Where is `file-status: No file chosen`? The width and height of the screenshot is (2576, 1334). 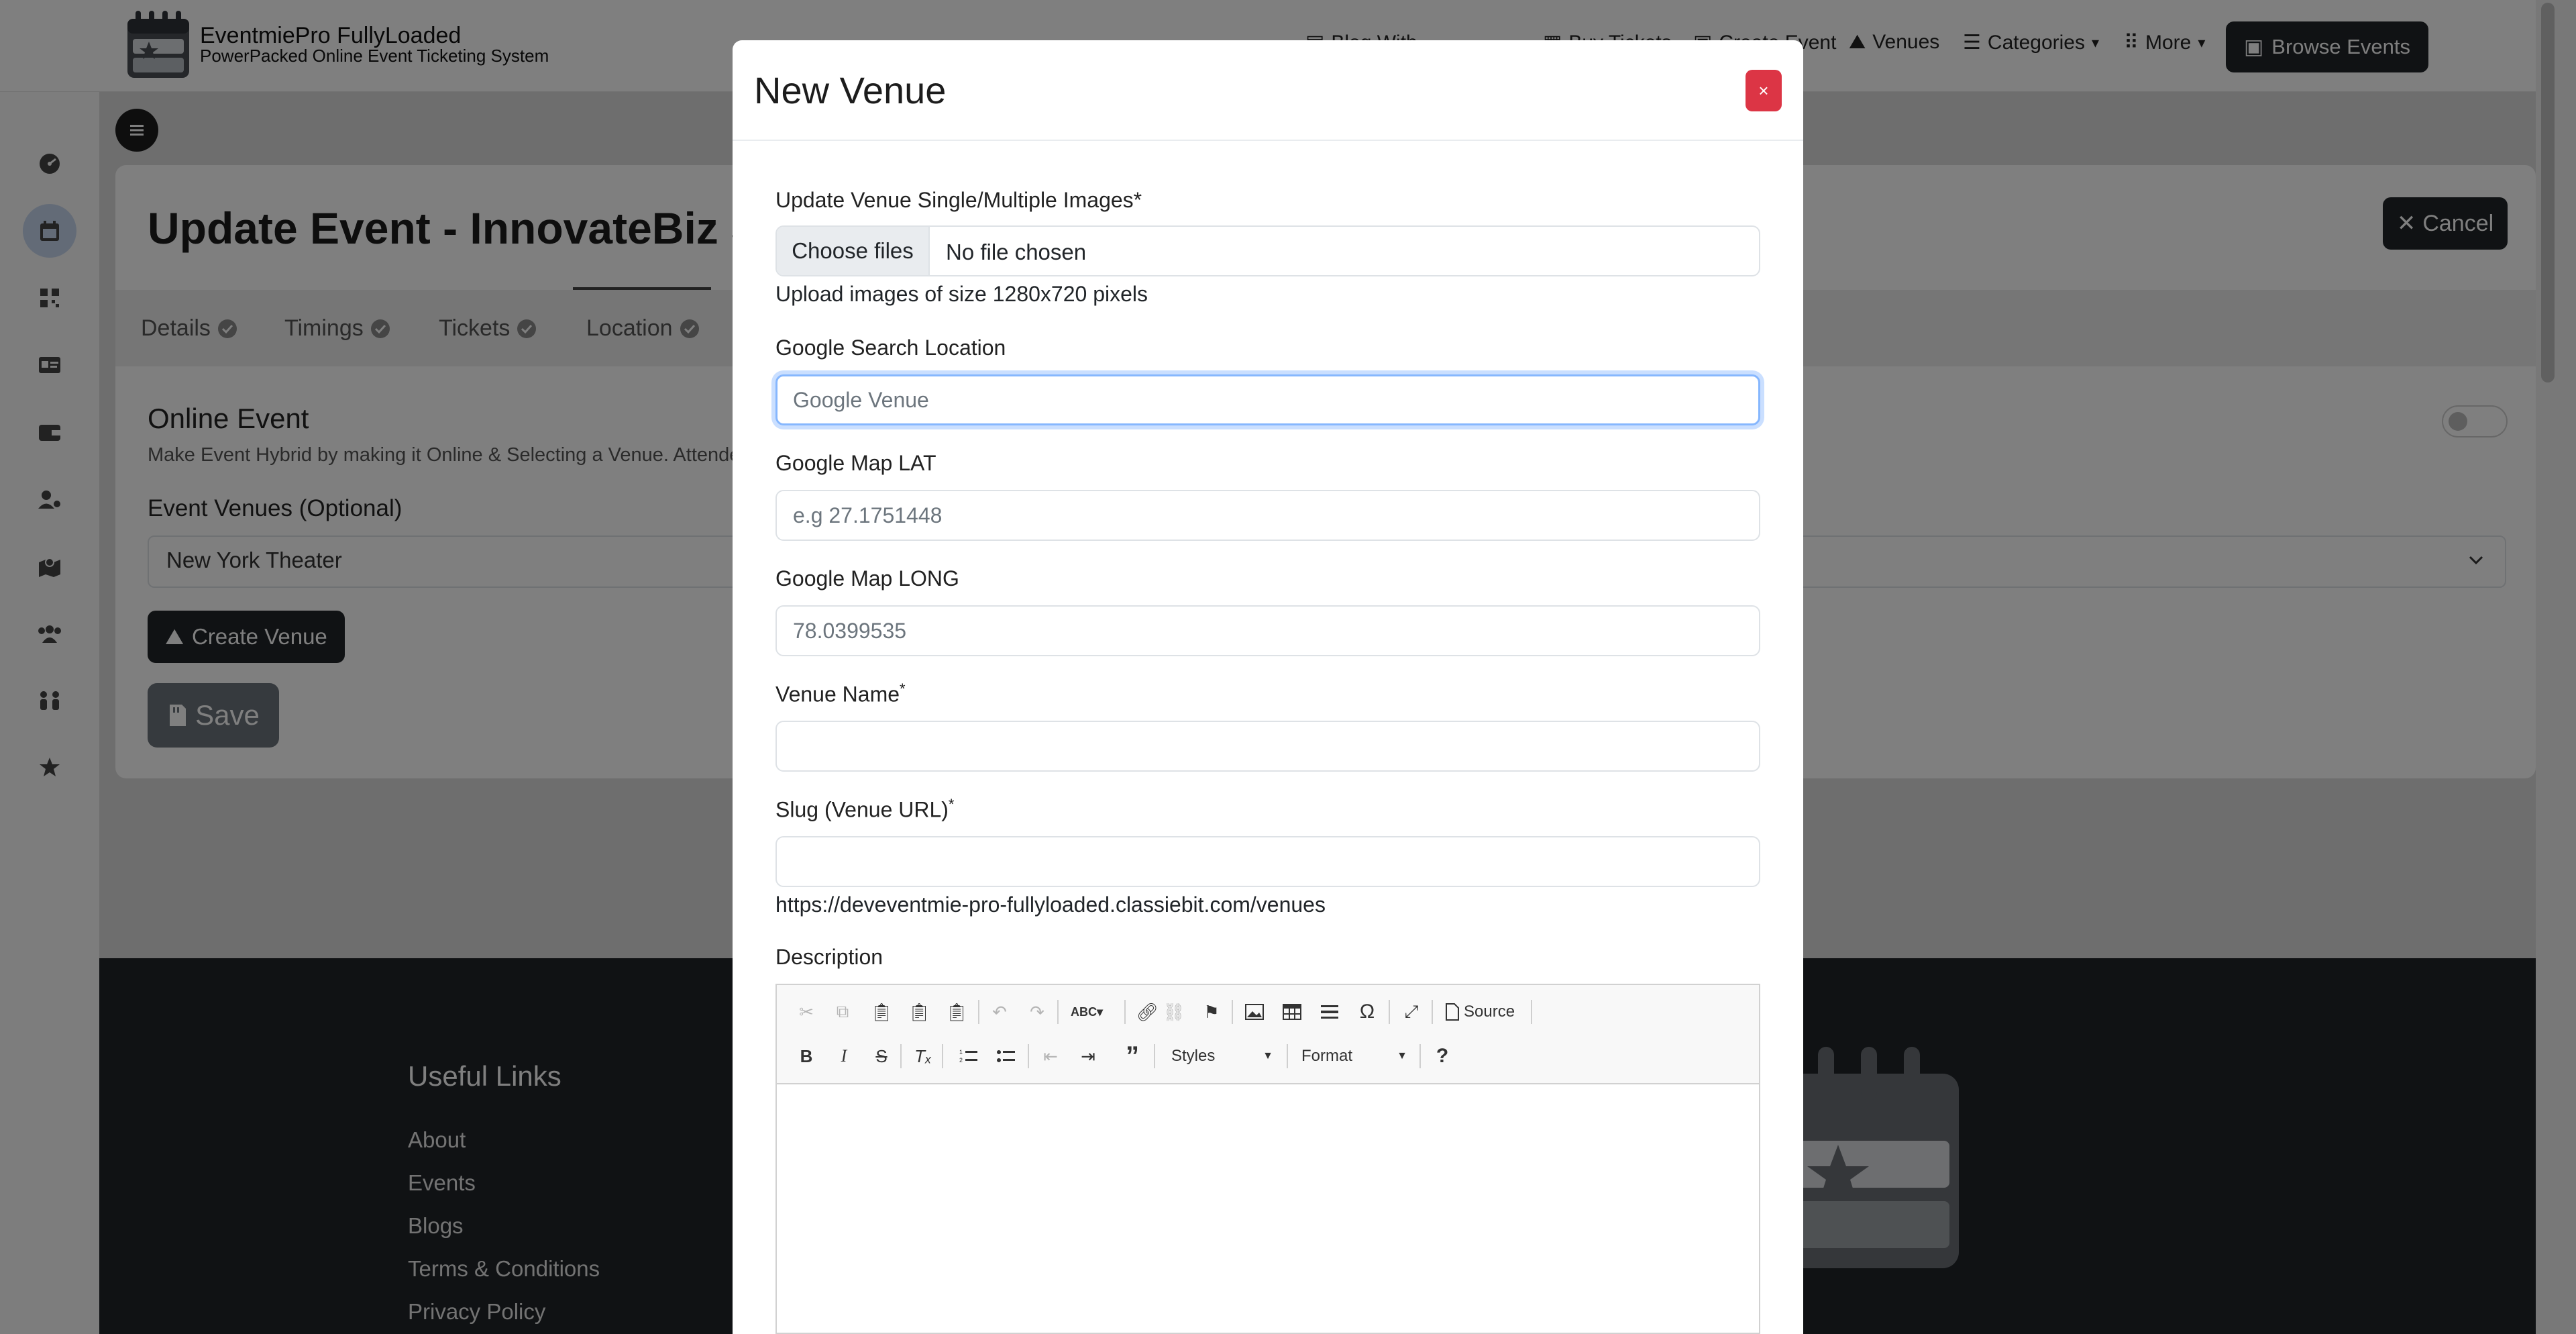 file-status: No file chosen is located at coordinates (1016, 252).